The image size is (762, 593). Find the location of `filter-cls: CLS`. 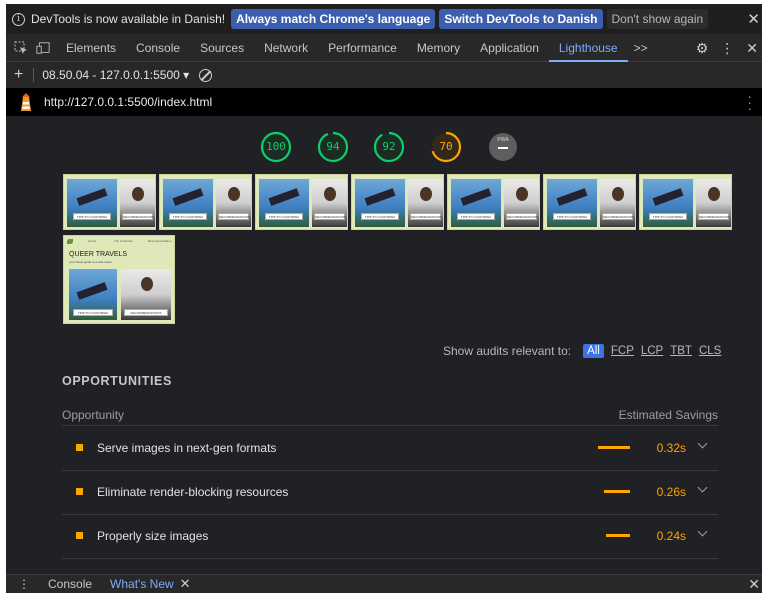

filter-cls: CLS is located at coordinates (710, 351).